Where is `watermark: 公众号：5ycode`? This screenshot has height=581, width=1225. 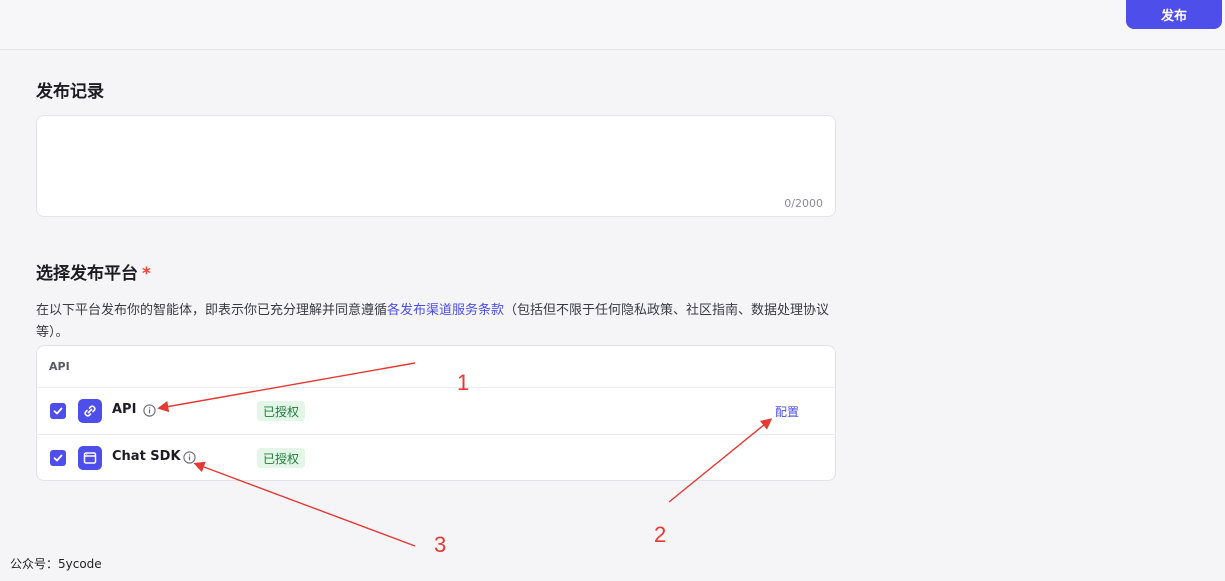
watermark: 公众号：5ycode is located at coordinates (56, 564).